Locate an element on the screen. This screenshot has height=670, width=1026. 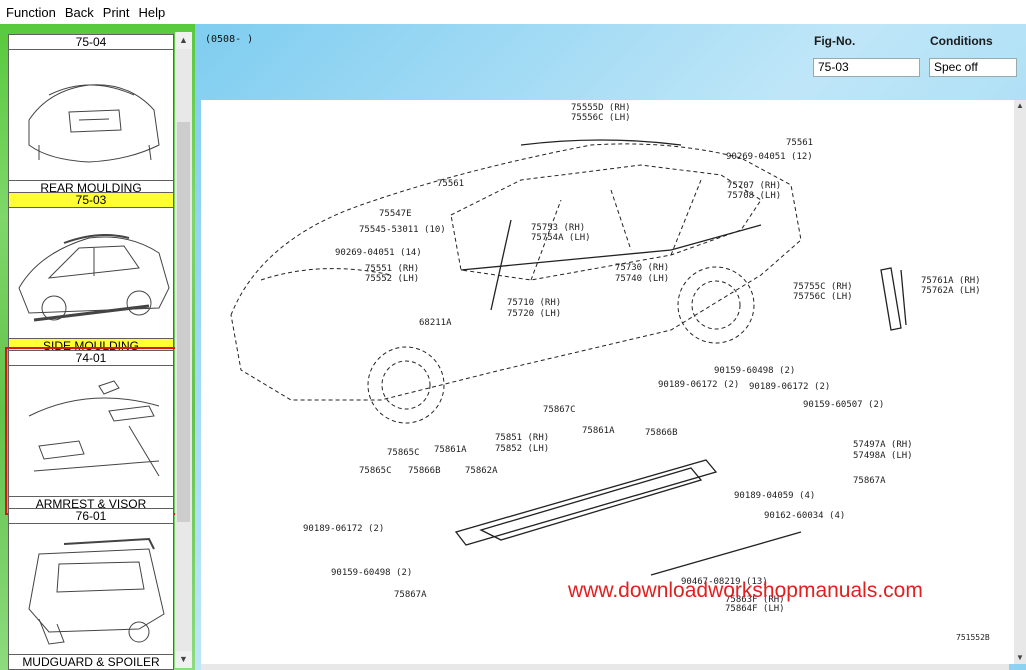
callout-75865c-top: 75865C is located at coordinates (403, 453).